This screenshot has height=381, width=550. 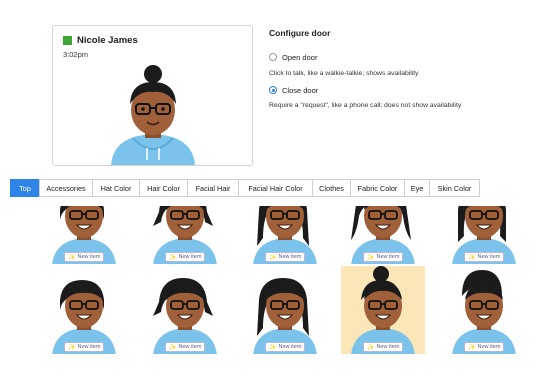 I want to click on profile-preview-card: Nicole James 3:02pm, so click(x=152, y=95).